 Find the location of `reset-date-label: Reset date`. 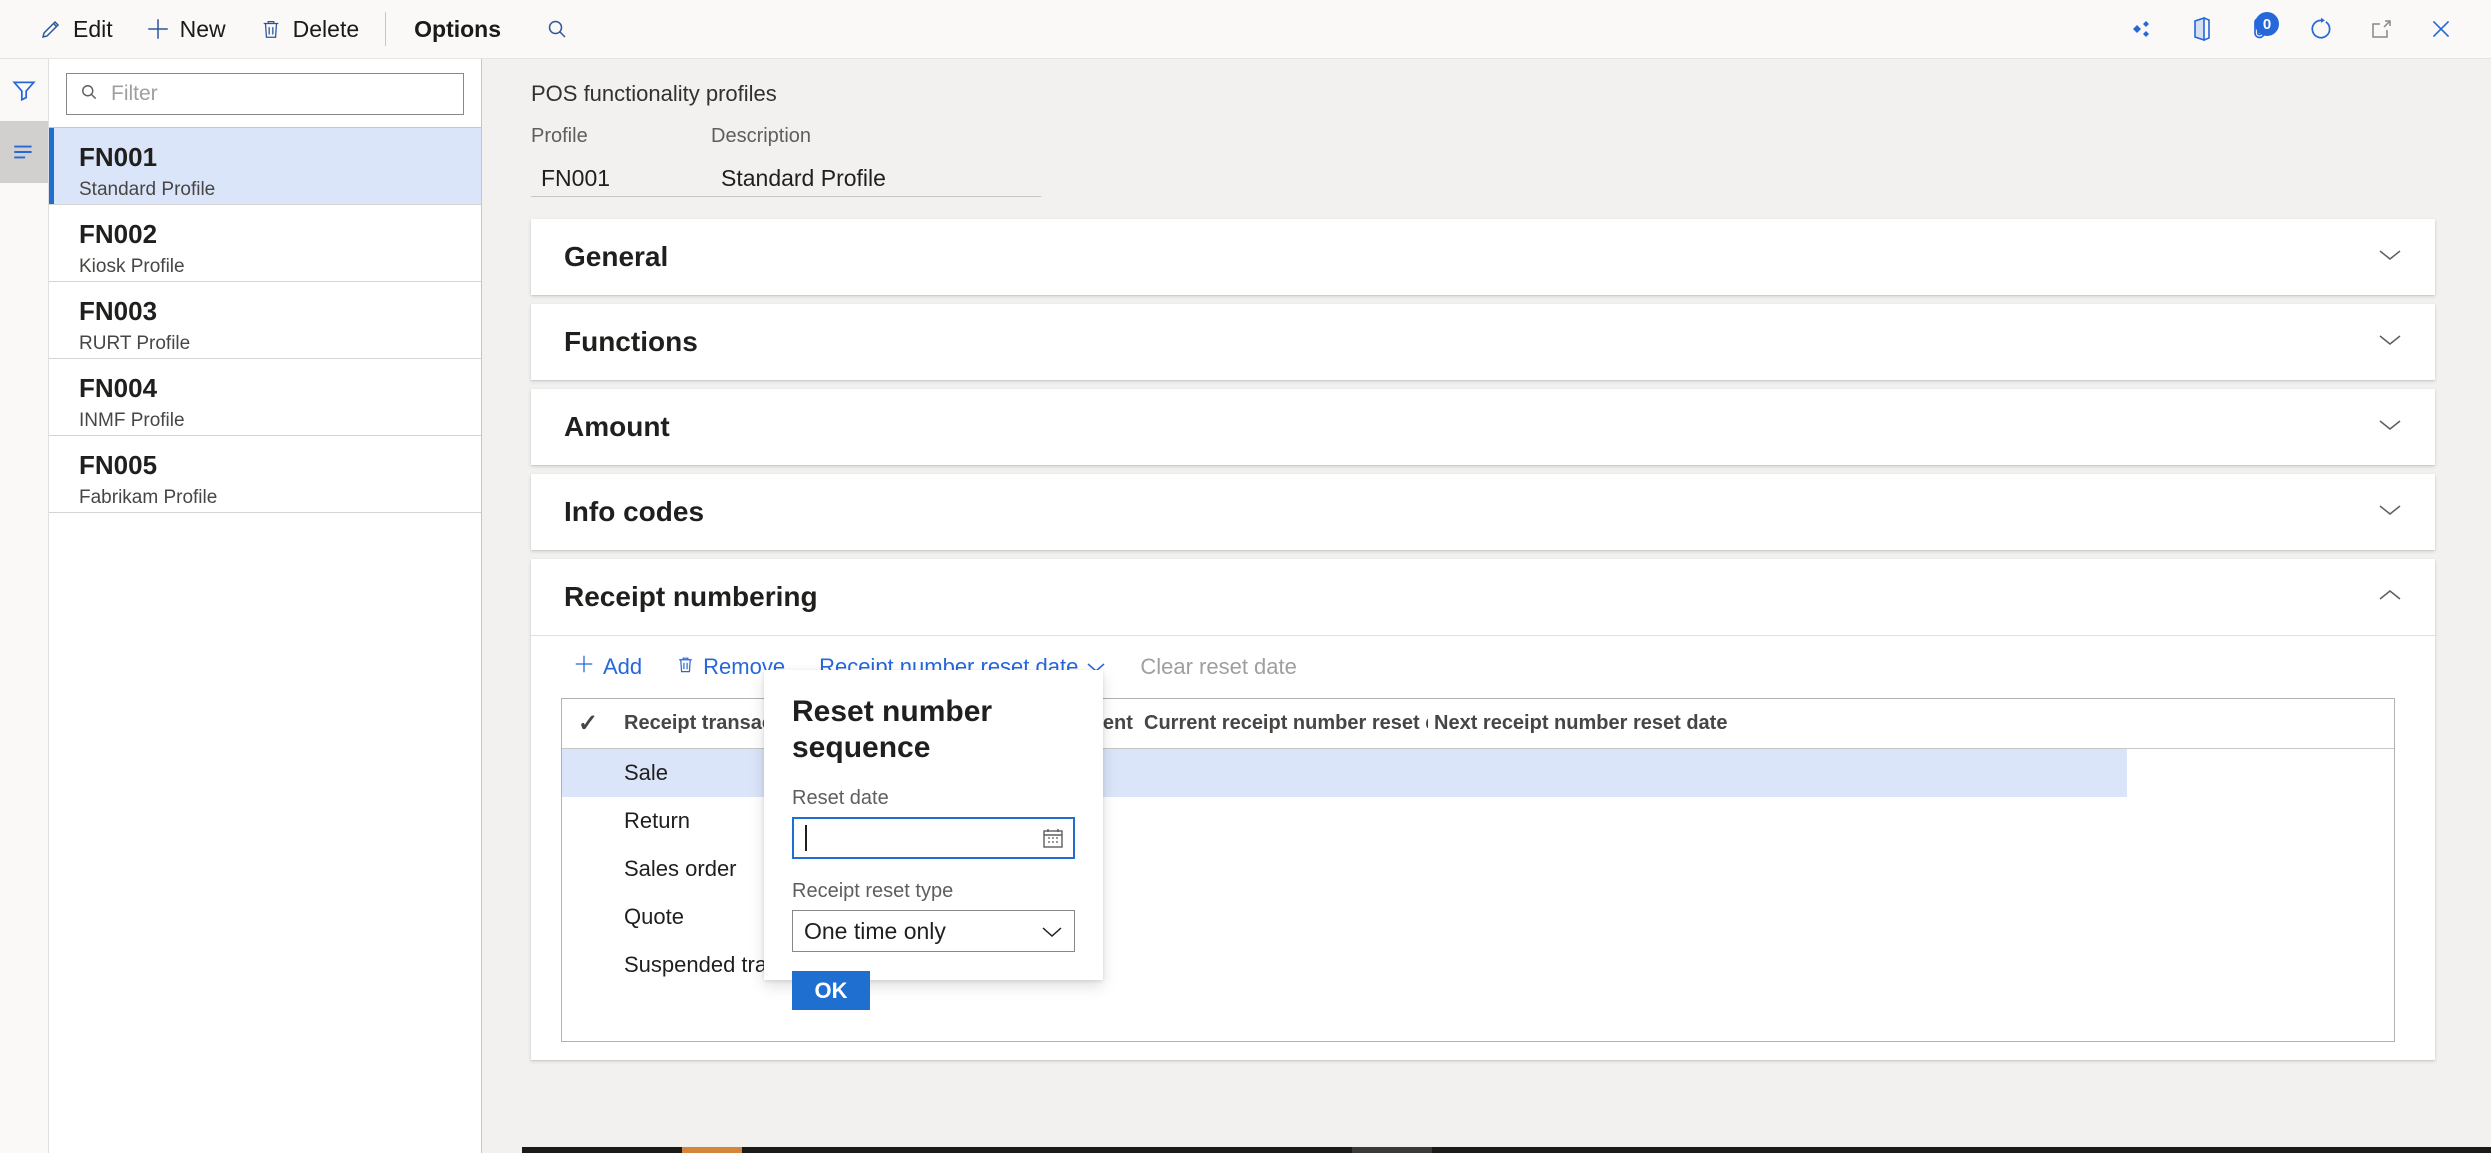

reset-date-label: Reset date is located at coordinates (840, 798).